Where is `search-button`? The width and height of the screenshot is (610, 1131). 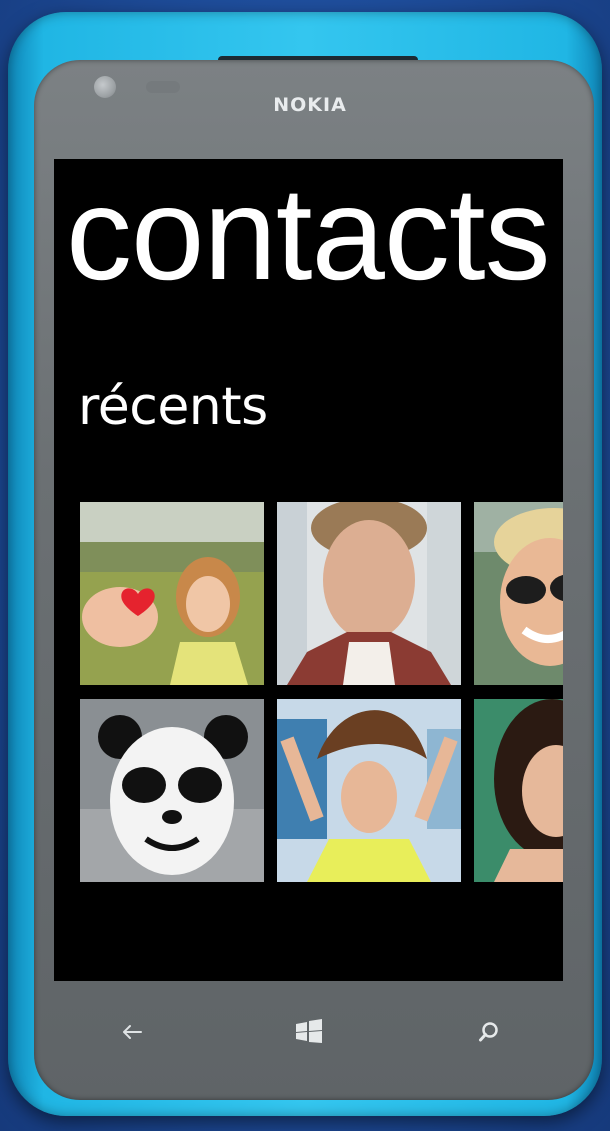 search-button is located at coordinates (489, 1032).